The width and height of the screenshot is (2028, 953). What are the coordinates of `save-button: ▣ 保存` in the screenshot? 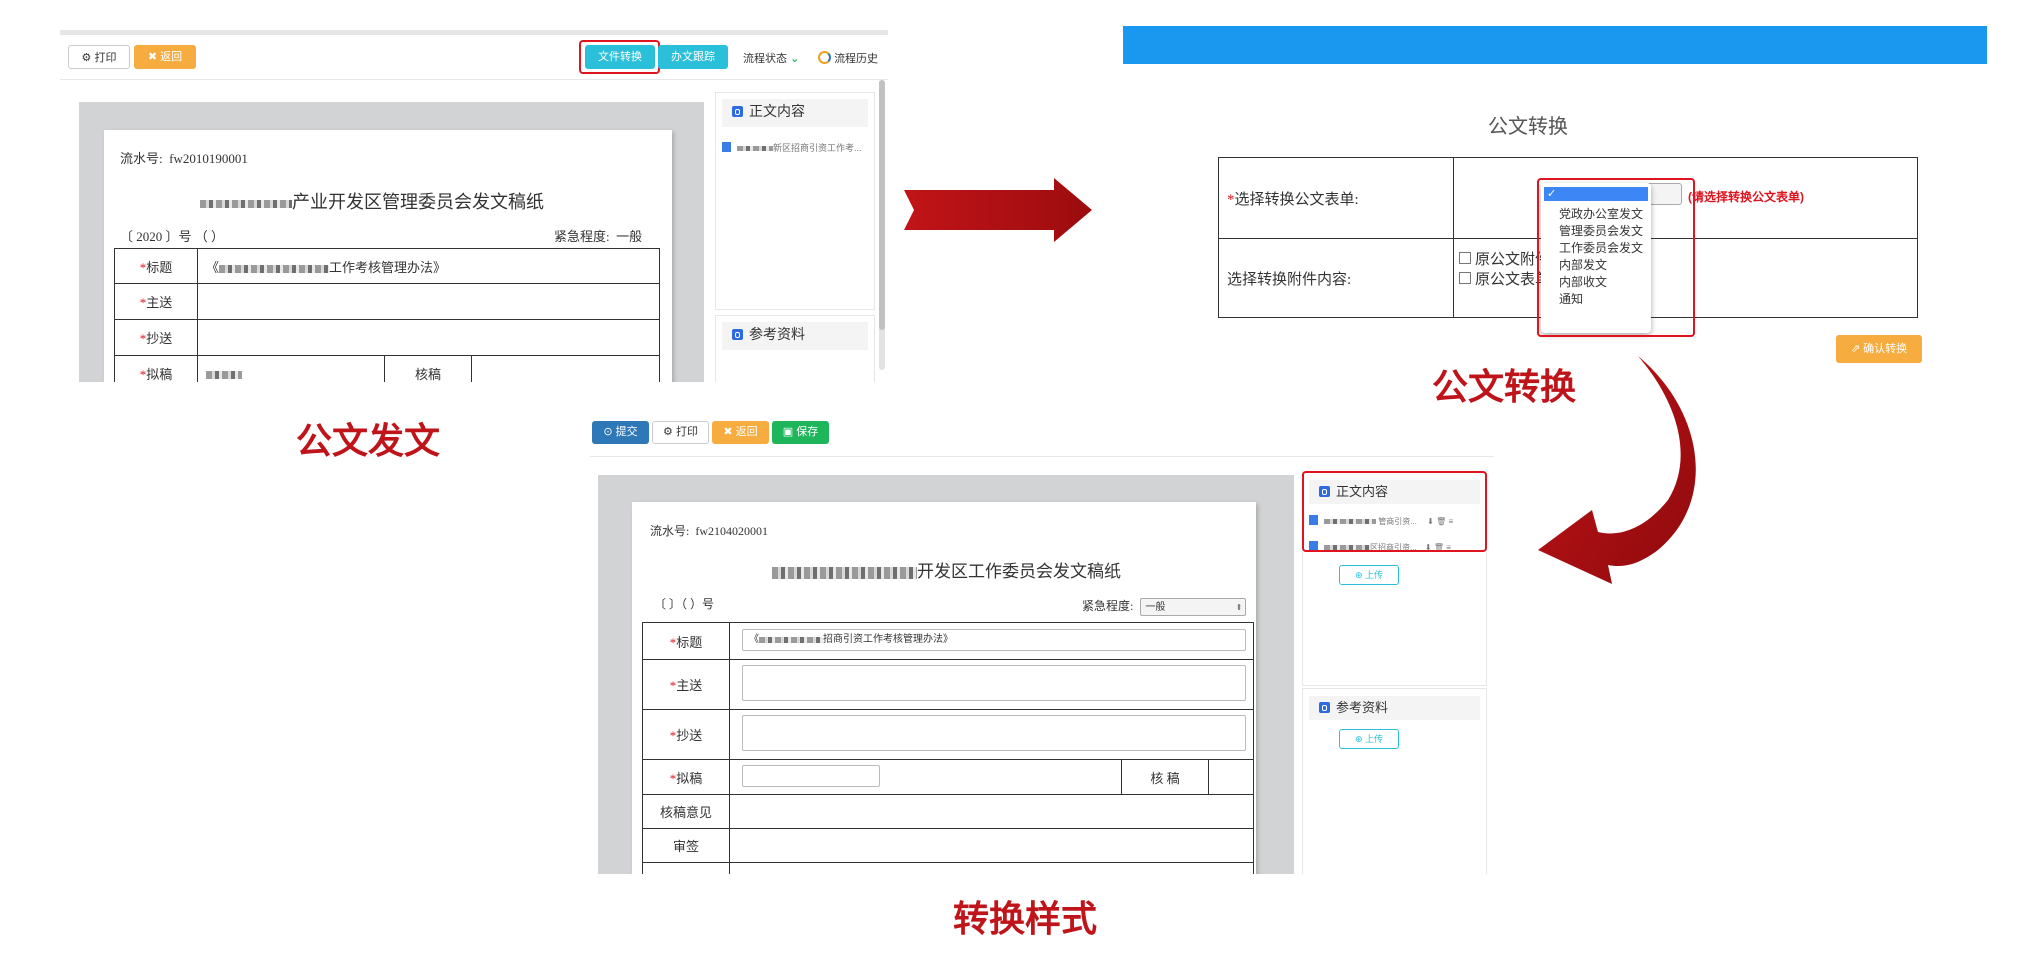 It's located at (800, 432).